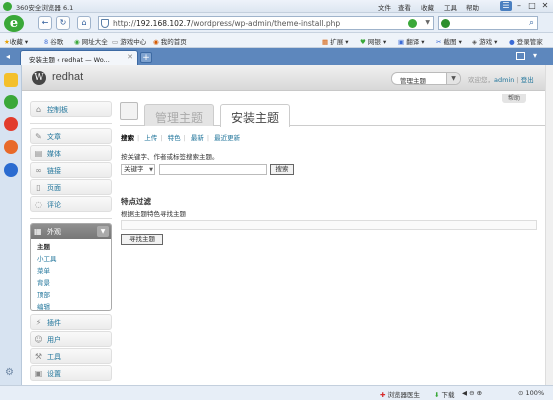  What do you see at coordinates (71, 322) in the screenshot?
I see `menu-plugins: ⚡ 插件` at bounding box center [71, 322].